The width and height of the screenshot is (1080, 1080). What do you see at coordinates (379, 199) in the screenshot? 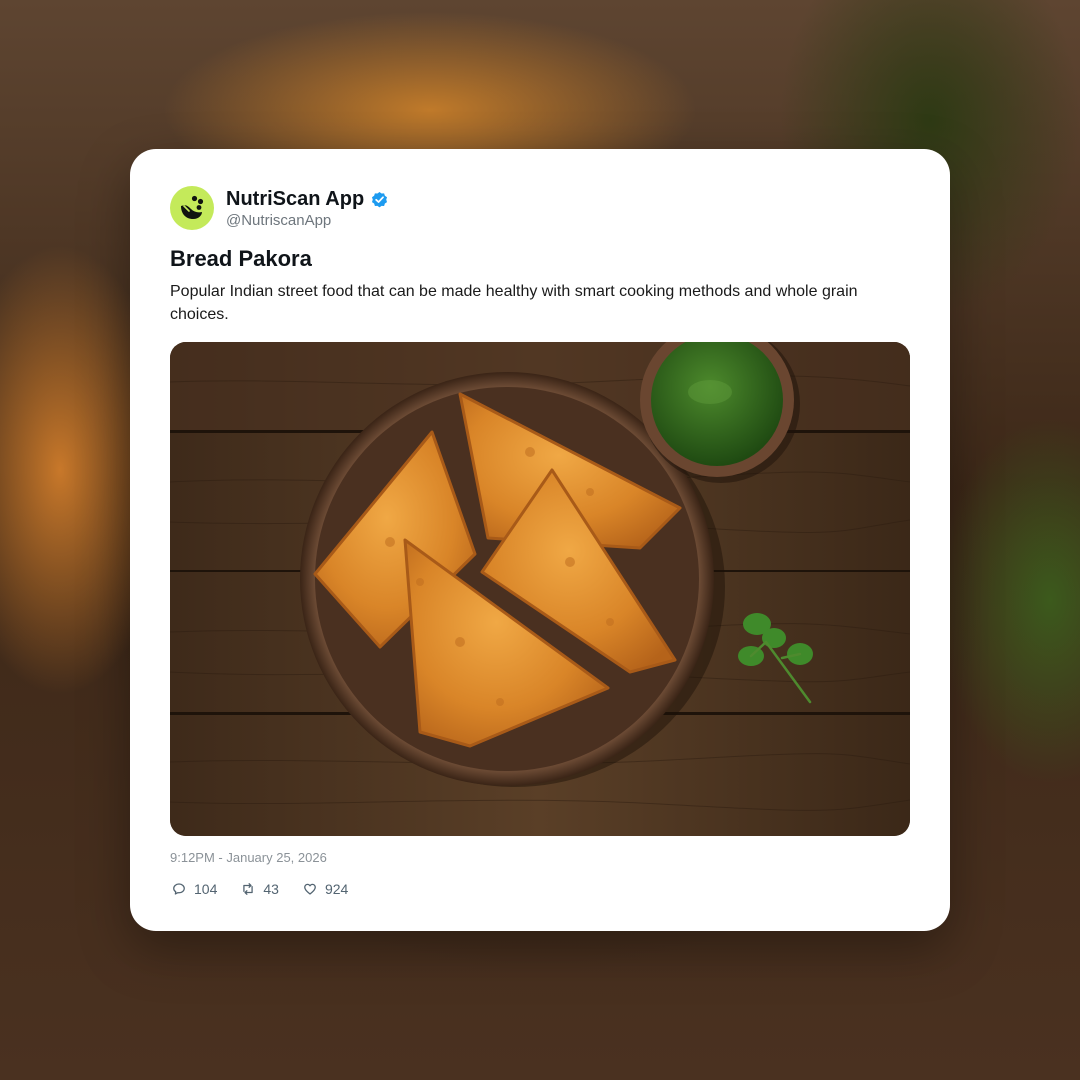
I see `verified-badge-icon` at bounding box center [379, 199].